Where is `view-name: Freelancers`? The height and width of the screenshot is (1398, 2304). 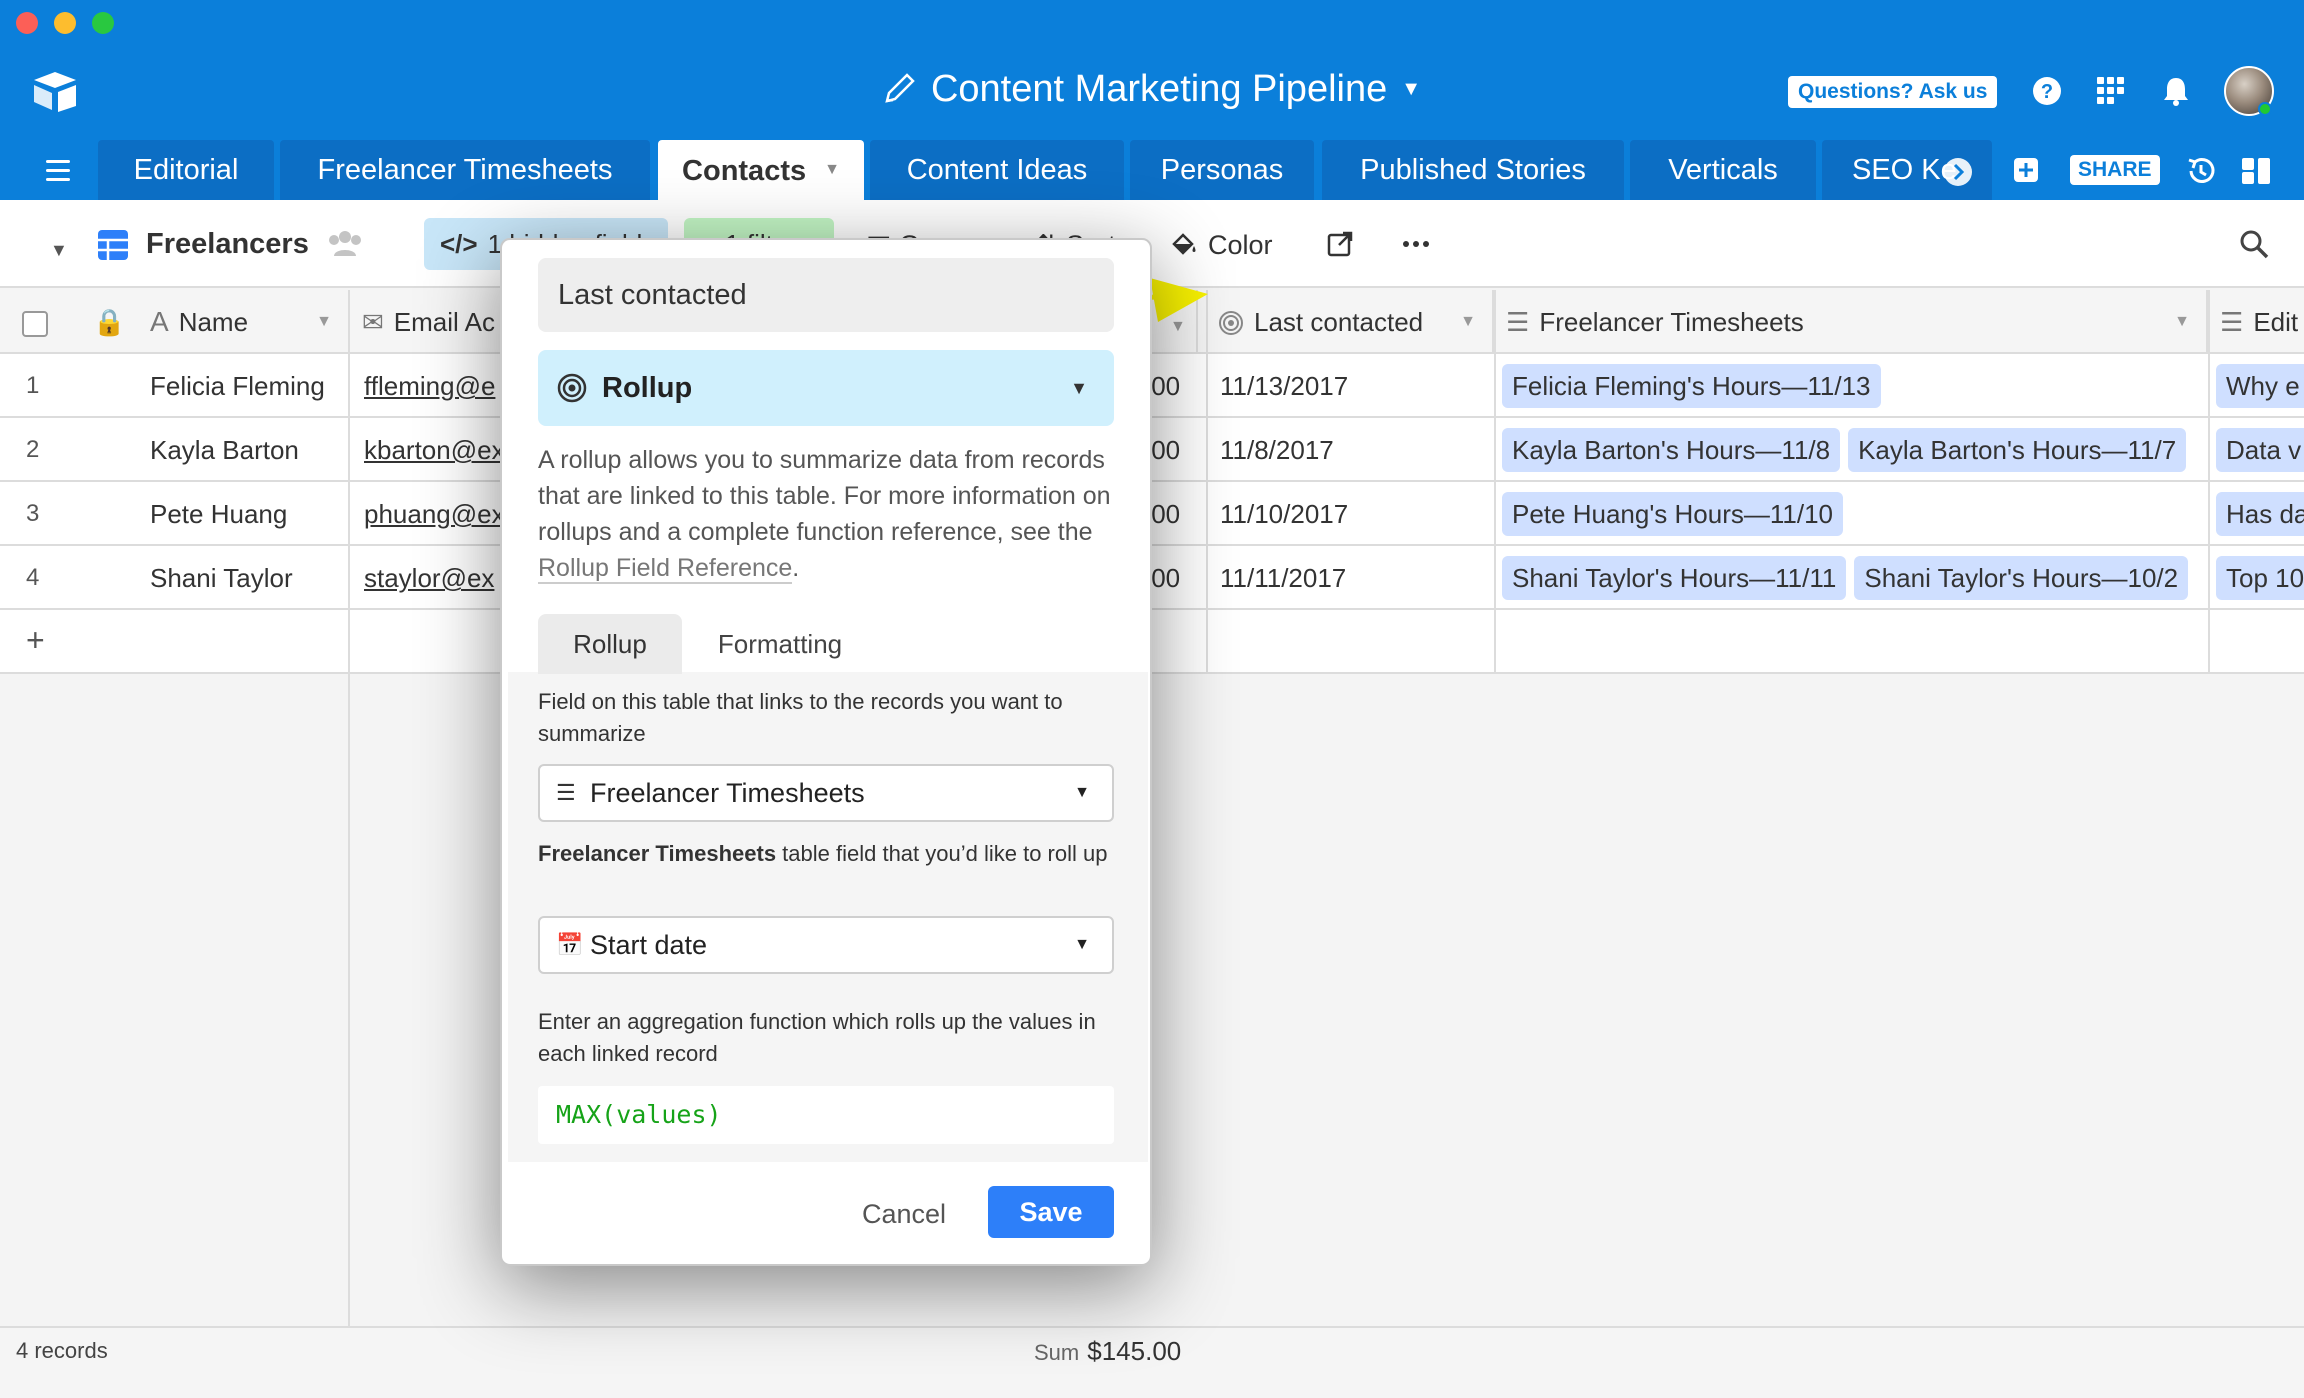 view-name: Freelancers is located at coordinates (227, 244).